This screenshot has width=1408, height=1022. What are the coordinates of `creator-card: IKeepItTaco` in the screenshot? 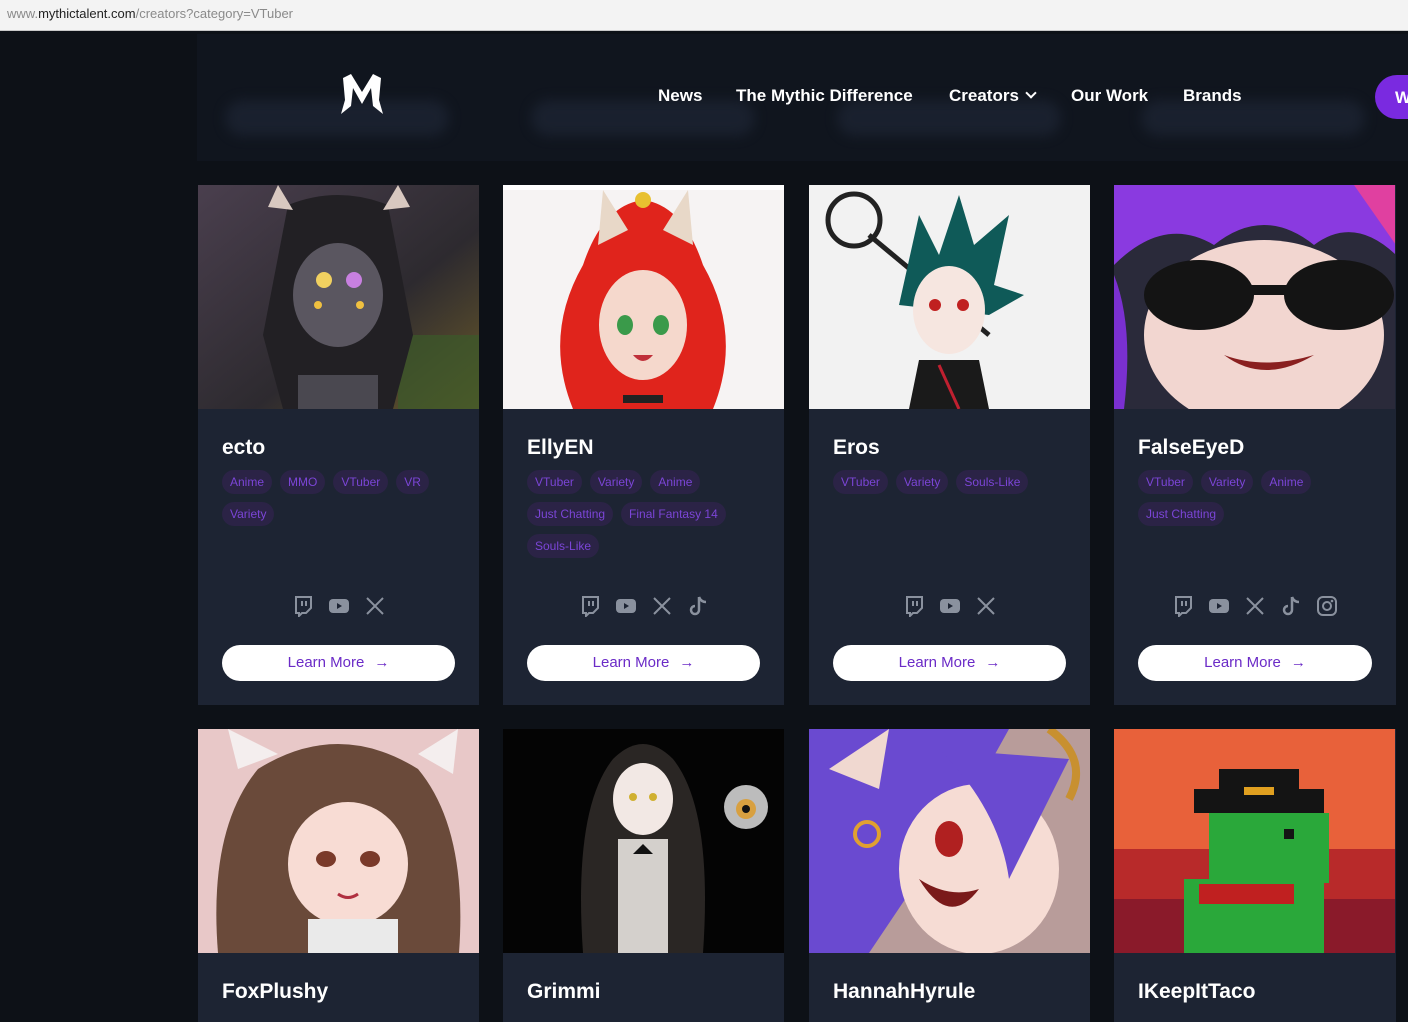 It's located at (1255, 875).